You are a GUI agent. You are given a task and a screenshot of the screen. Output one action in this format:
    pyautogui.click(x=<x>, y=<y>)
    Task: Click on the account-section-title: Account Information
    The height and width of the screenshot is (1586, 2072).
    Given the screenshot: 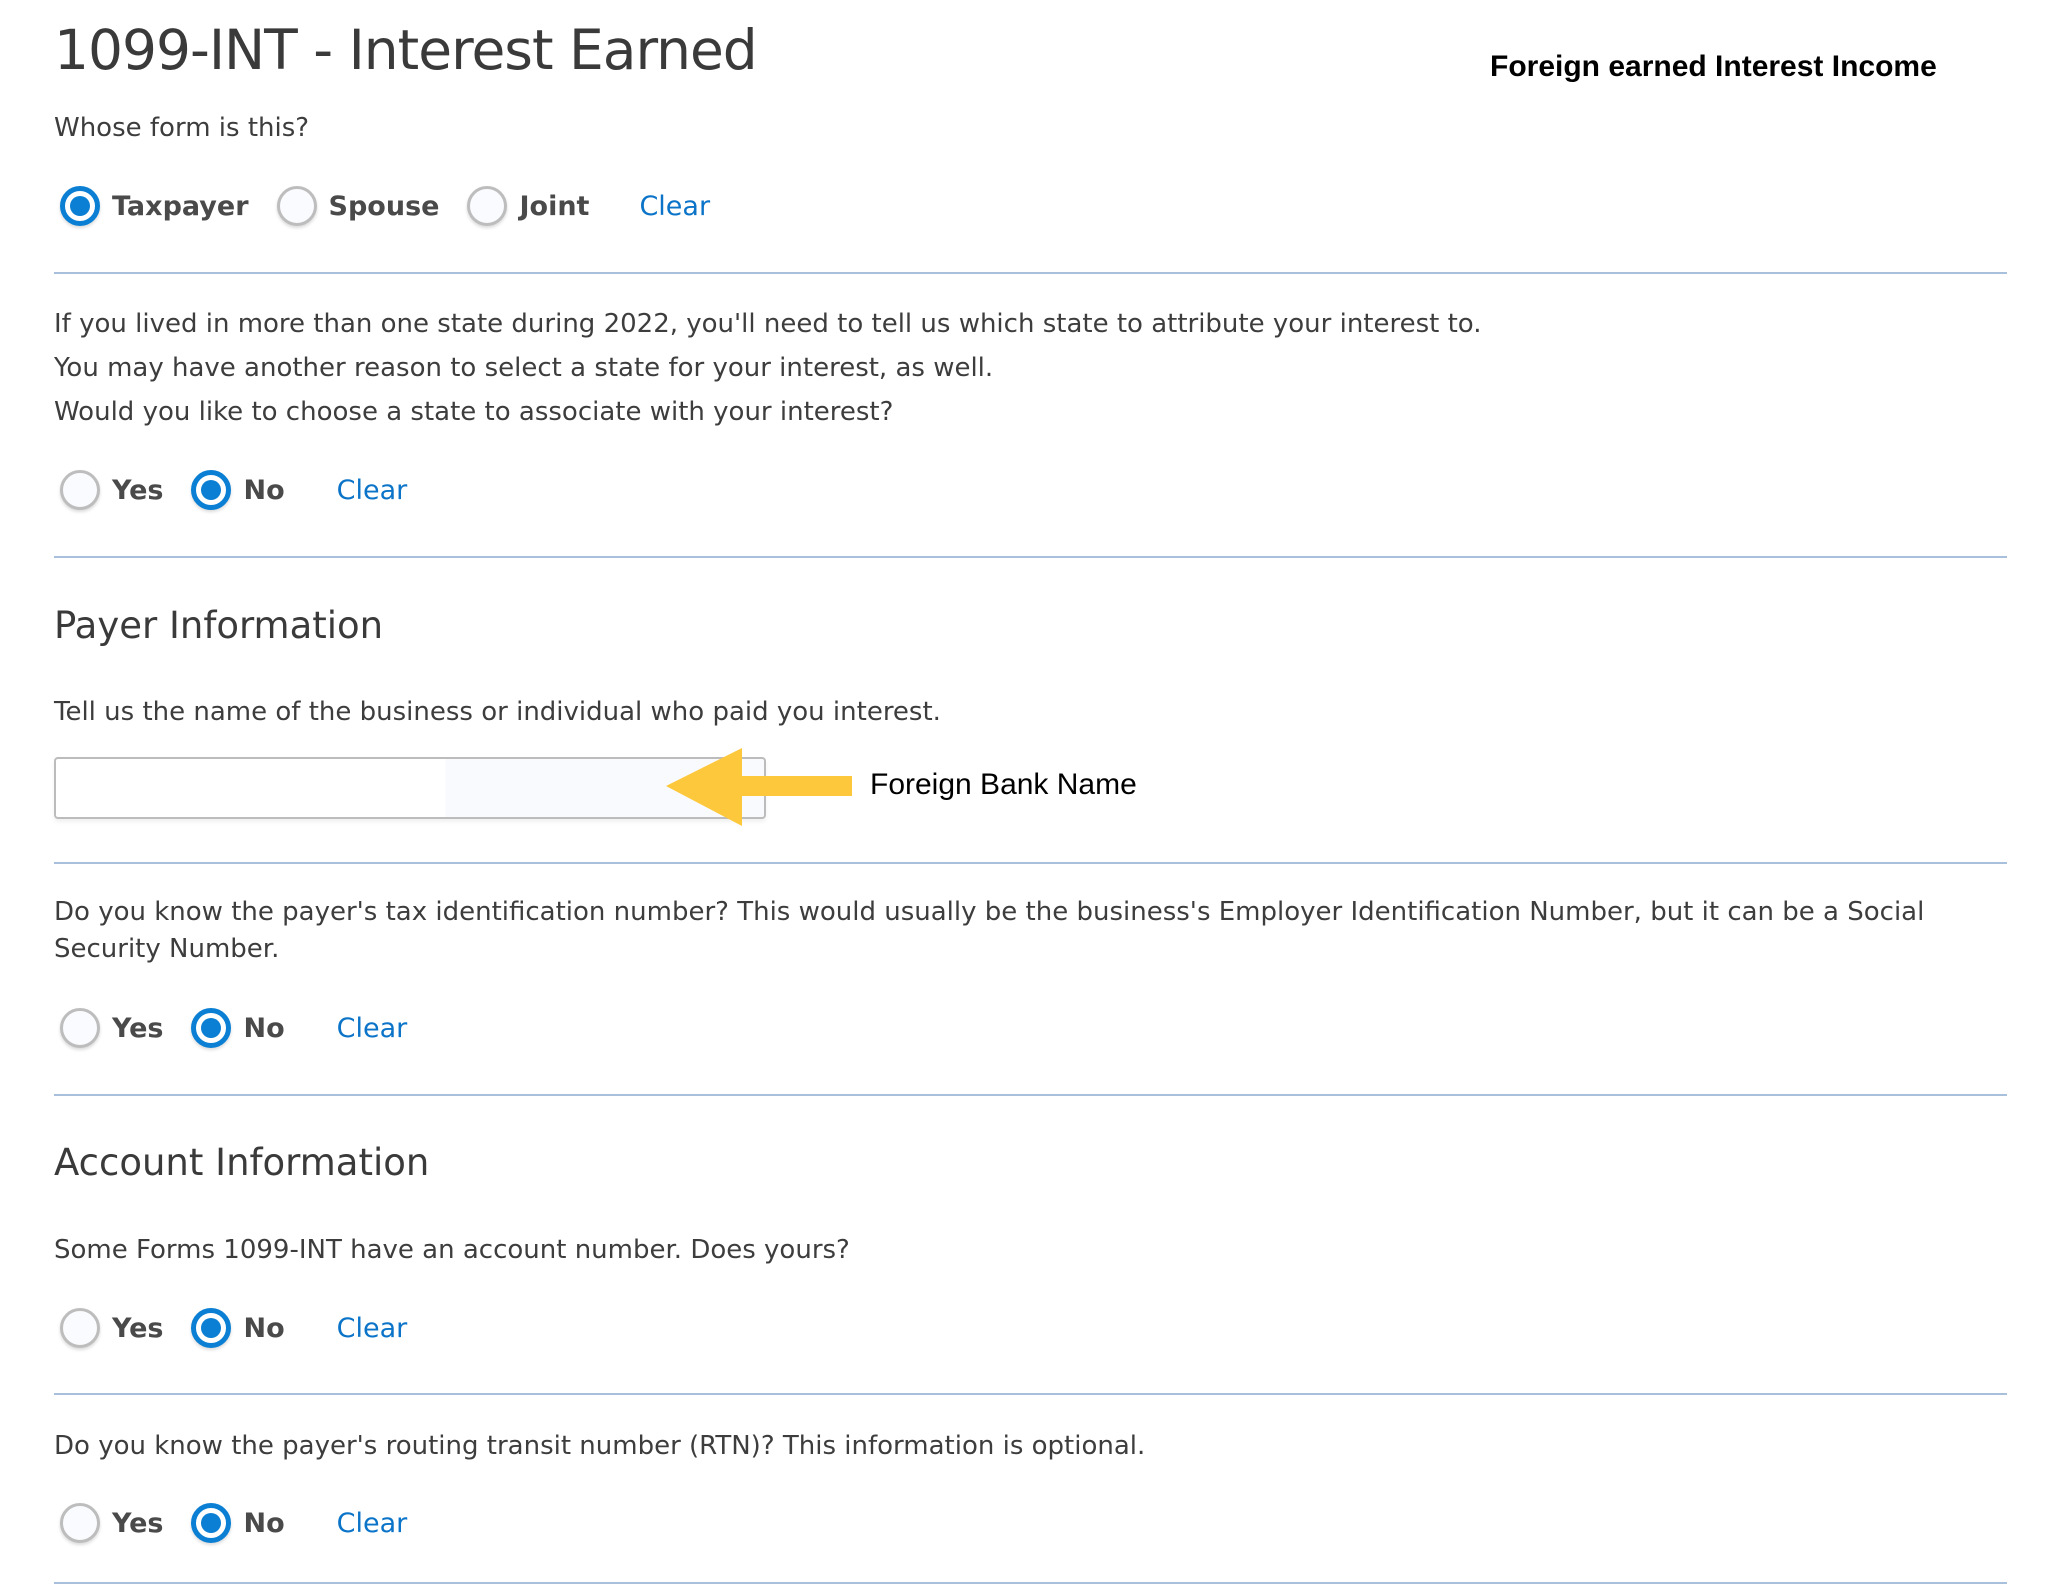 What is the action you would take?
    pyautogui.click(x=242, y=1162)
    